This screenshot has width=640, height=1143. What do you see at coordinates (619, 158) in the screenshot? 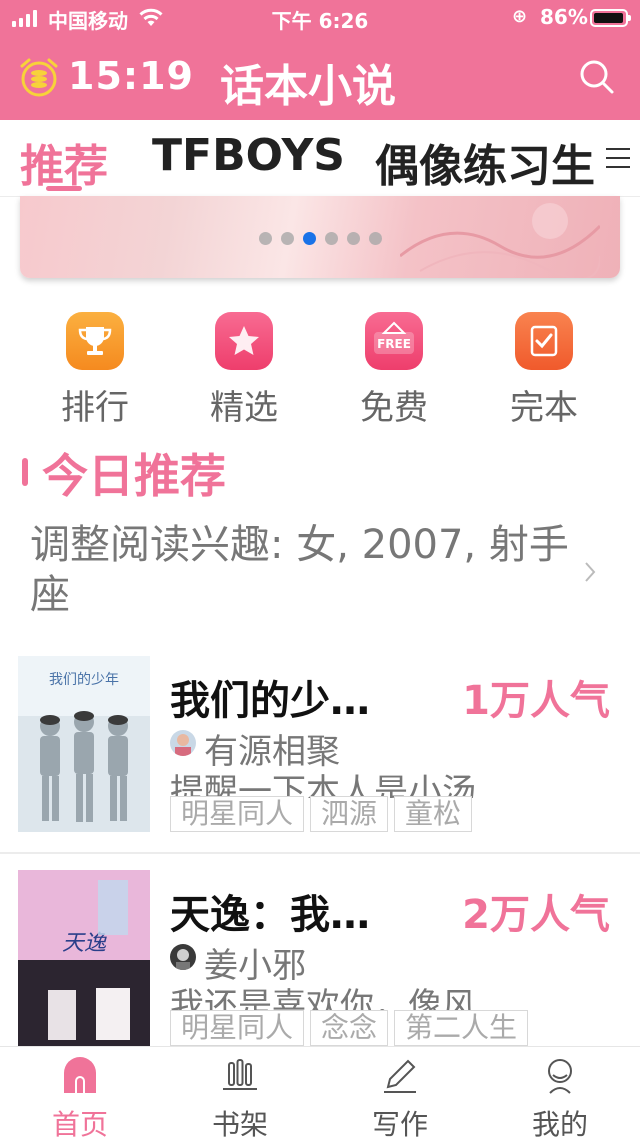
I see `menu-icon` at bounding box center [619, 158].